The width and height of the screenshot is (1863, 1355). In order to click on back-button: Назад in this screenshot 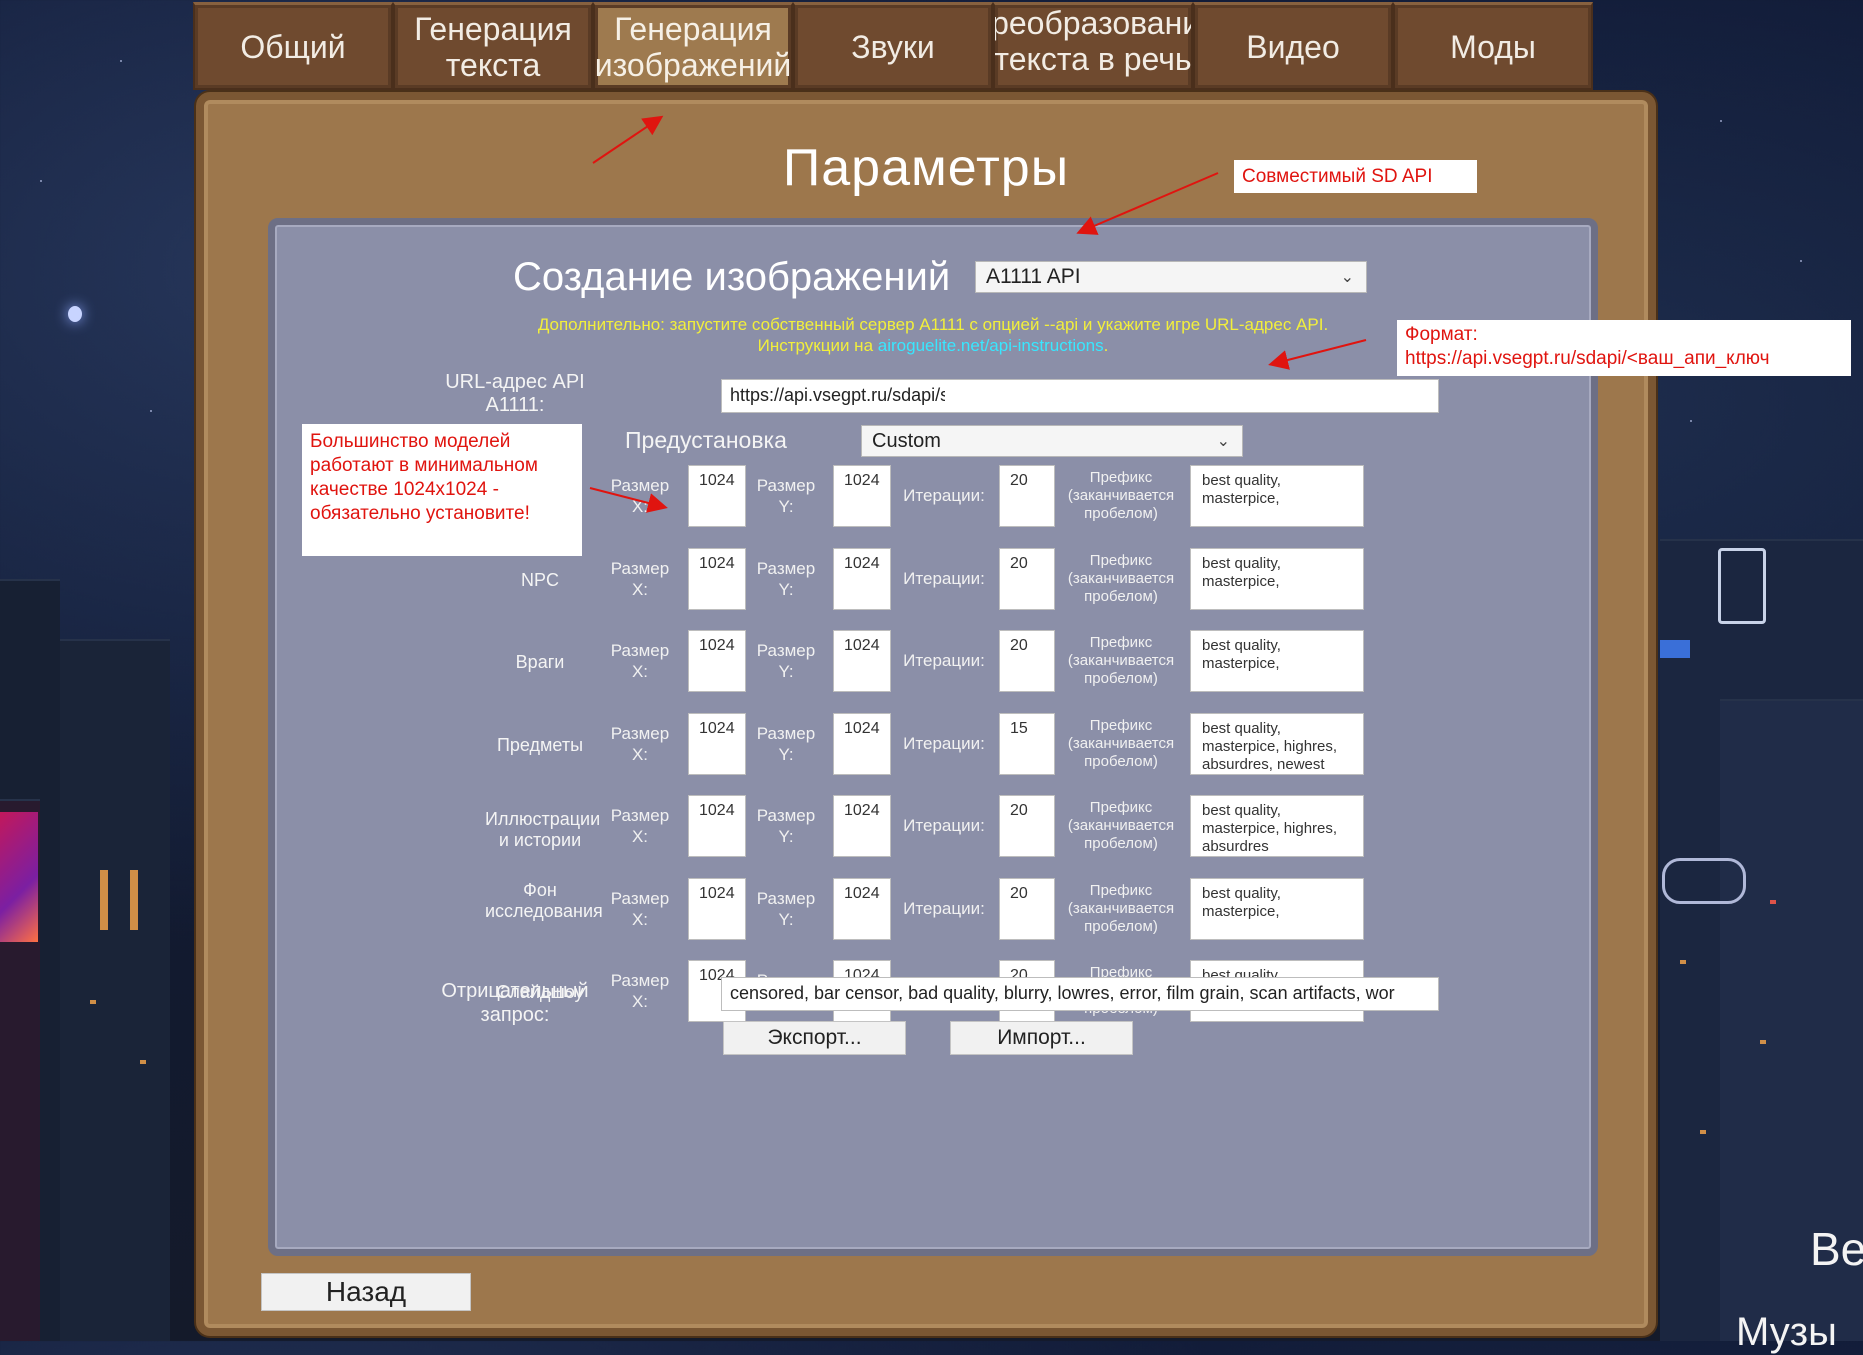, I will do `click(366, 1292)`.